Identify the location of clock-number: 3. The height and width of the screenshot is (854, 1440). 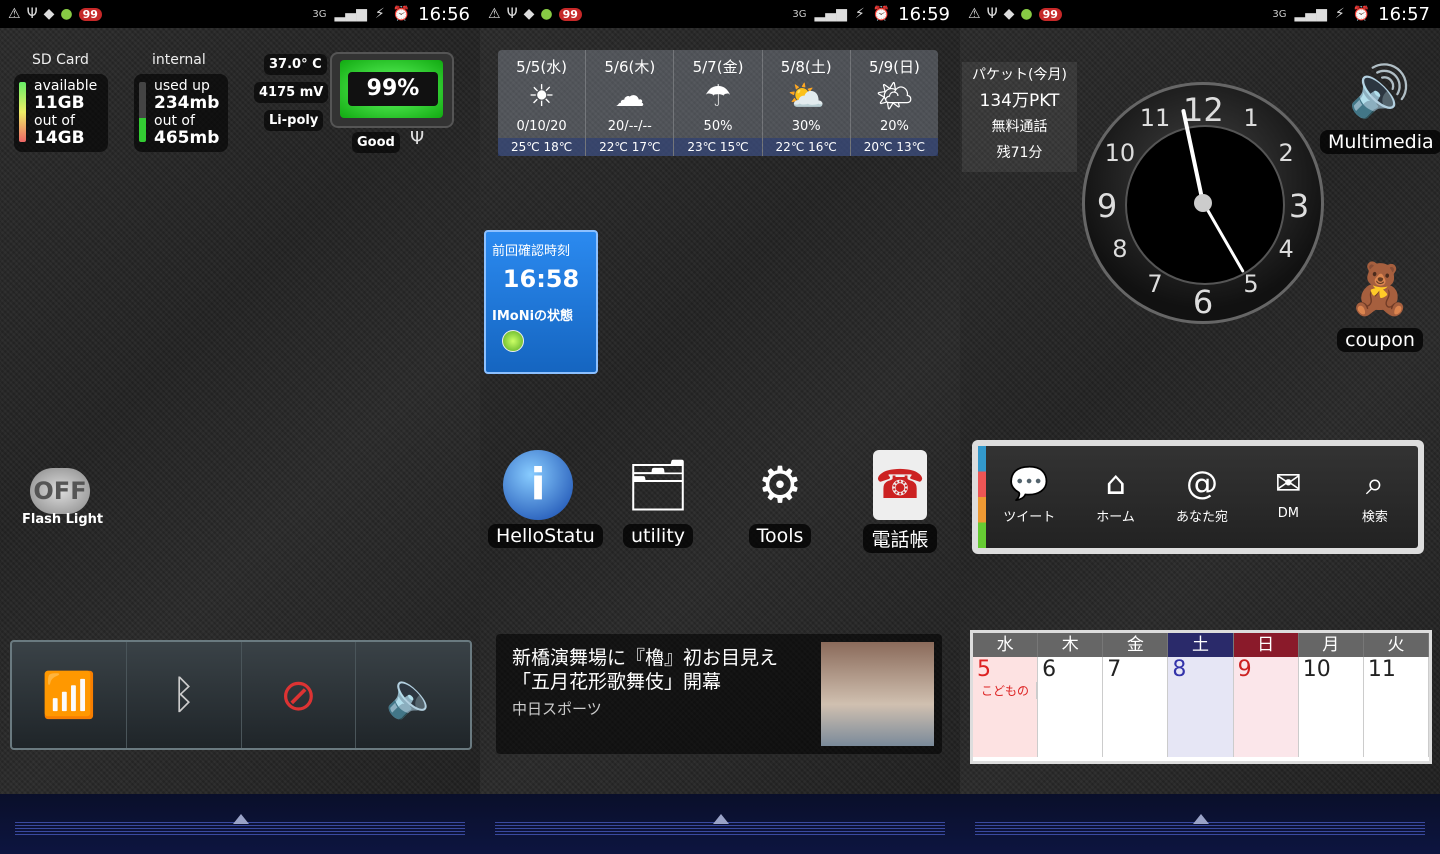
(1299, 206).